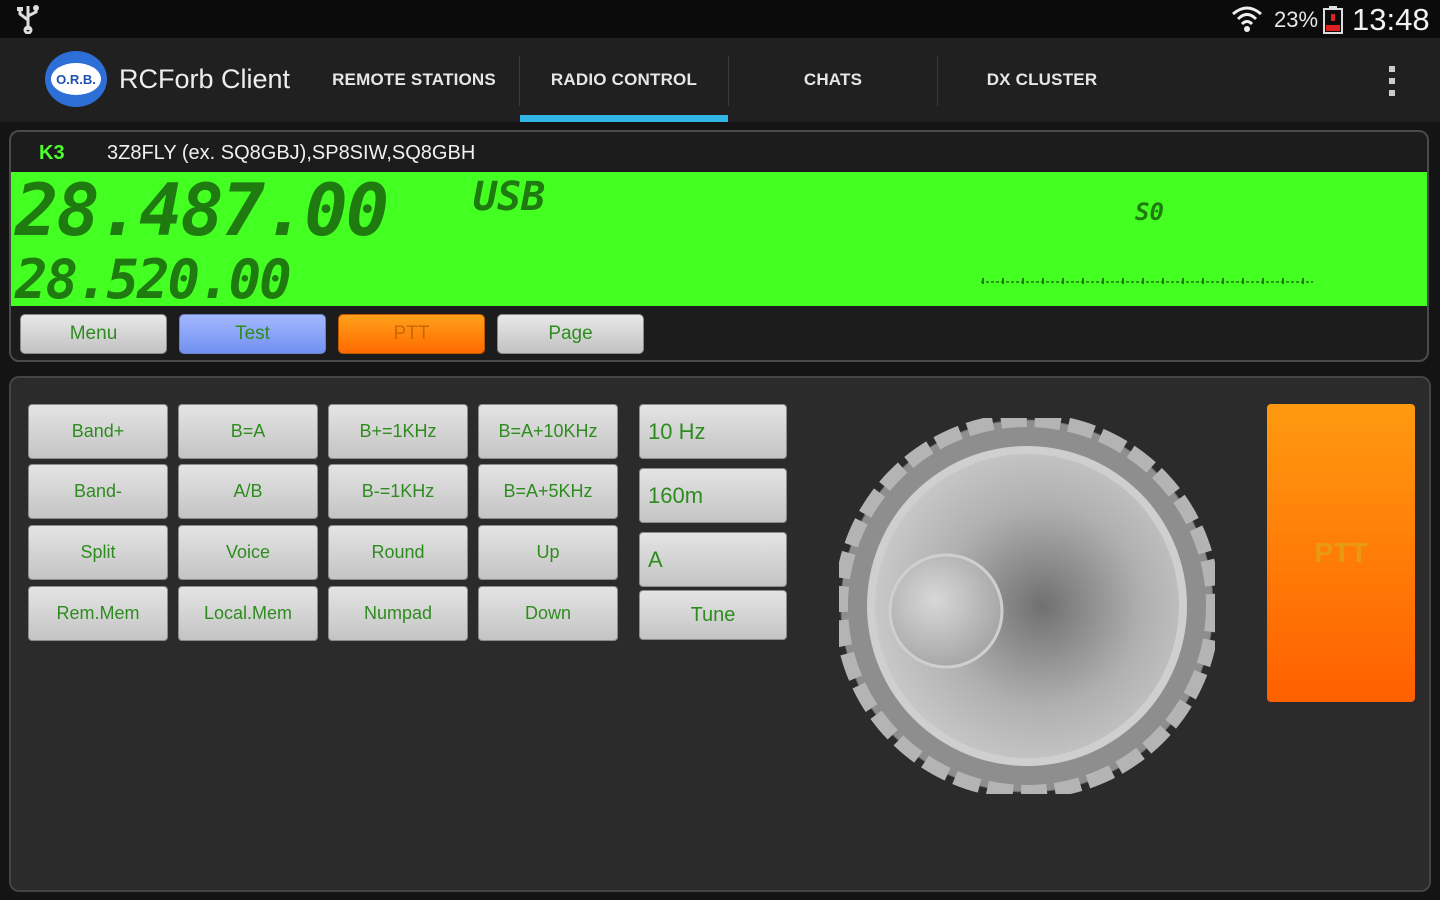  Describe the element at coordinates (713, 431) in the screenshot. I see `tuning-step-selector: 10 Hz` at that location.